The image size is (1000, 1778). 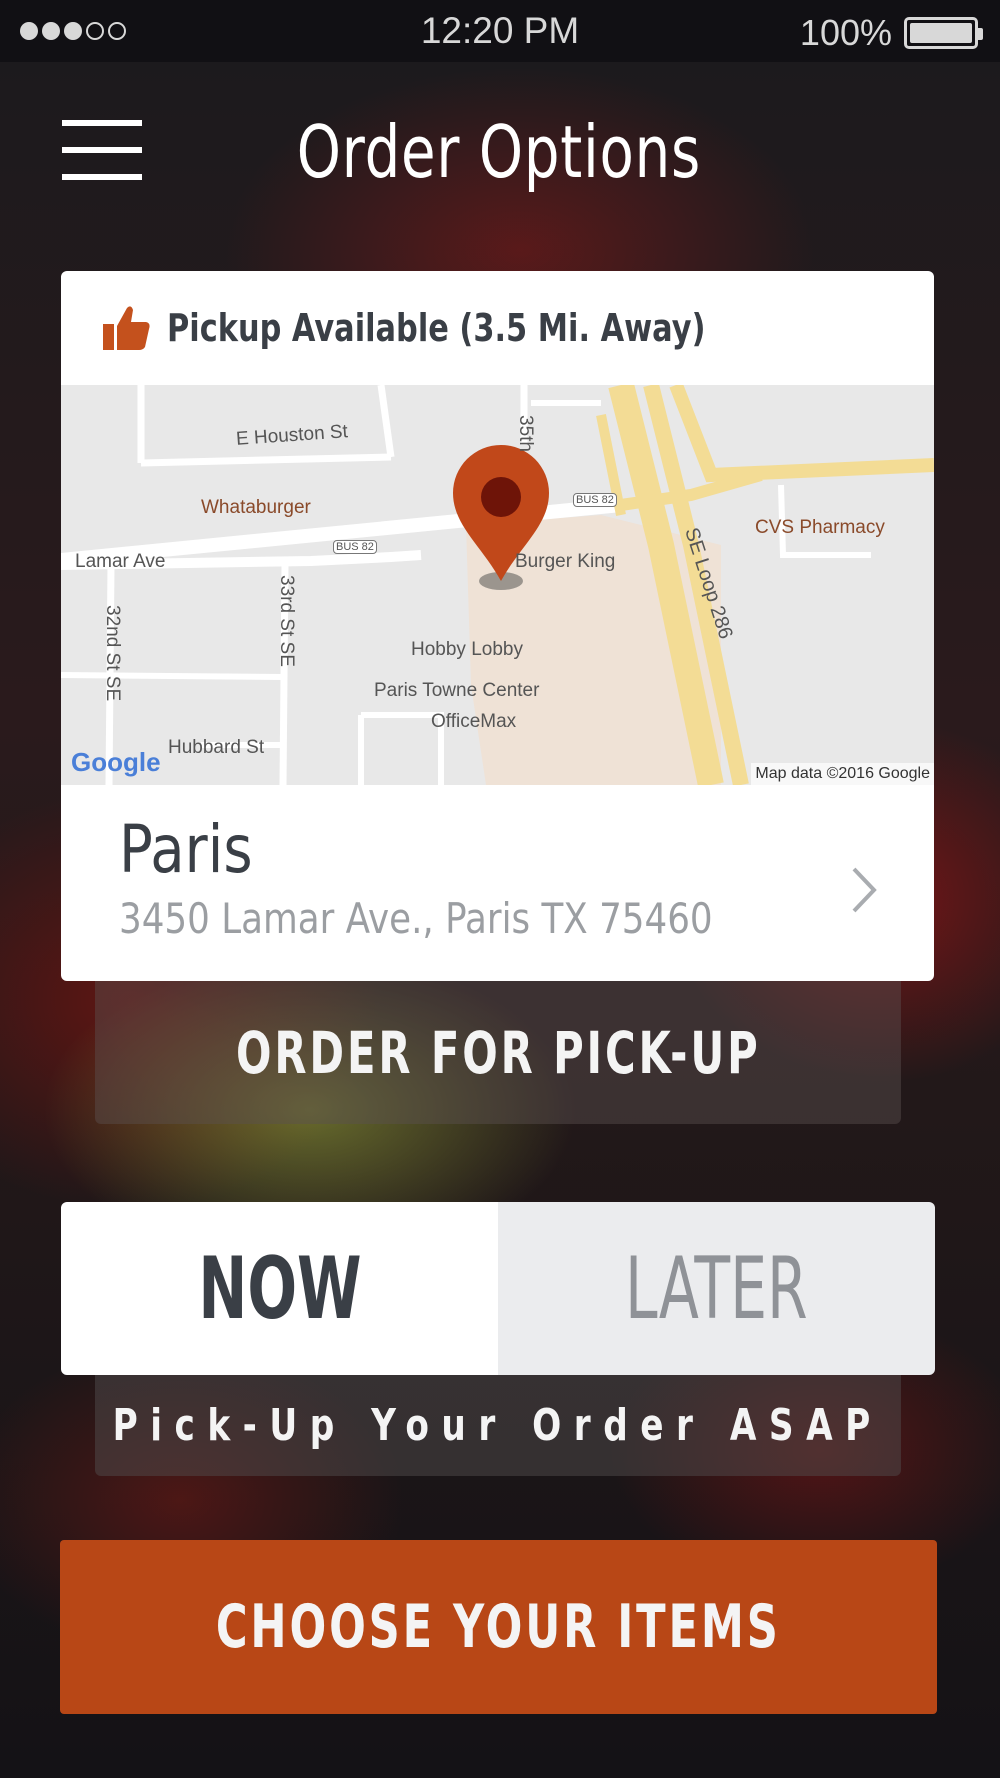 What do you see at coordinates (842, 774) in the screenshot?
I see `map-copyright: Map data ©2016 Google` at bounding box center [842, 774].